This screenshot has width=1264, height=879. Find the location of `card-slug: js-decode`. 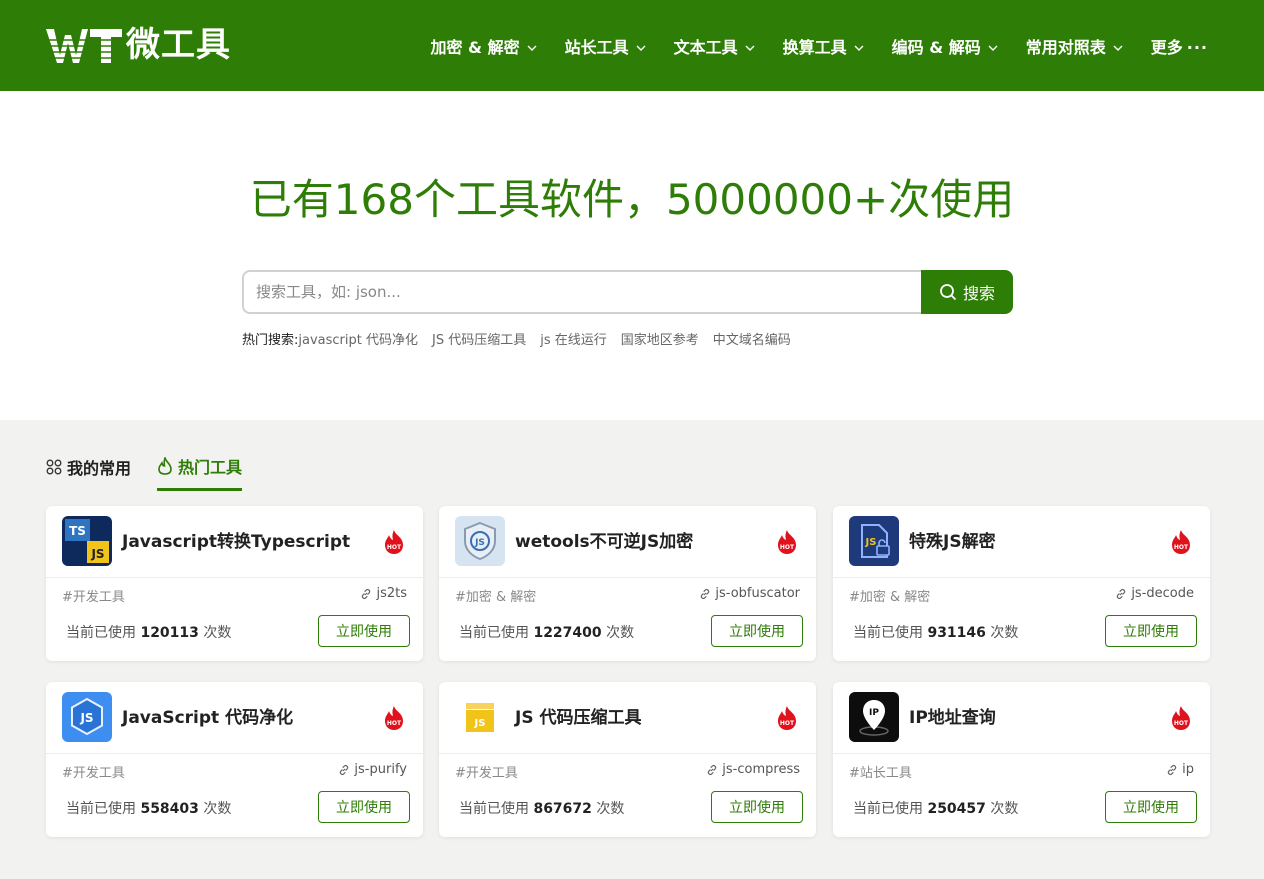

card-slug: js-decode is located at coordinates (1154, 593).